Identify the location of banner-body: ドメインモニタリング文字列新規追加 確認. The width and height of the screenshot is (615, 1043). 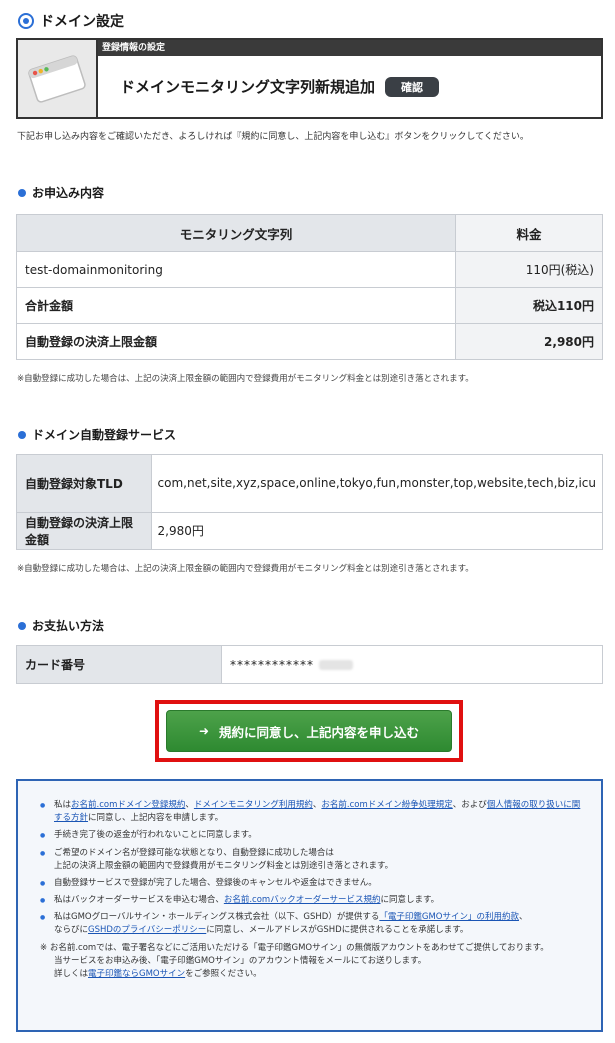
(349, 86).